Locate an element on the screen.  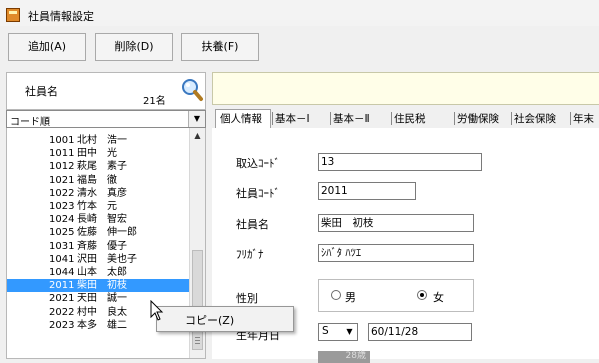
employee-code: 1024 is located at coordinates (62, 220).